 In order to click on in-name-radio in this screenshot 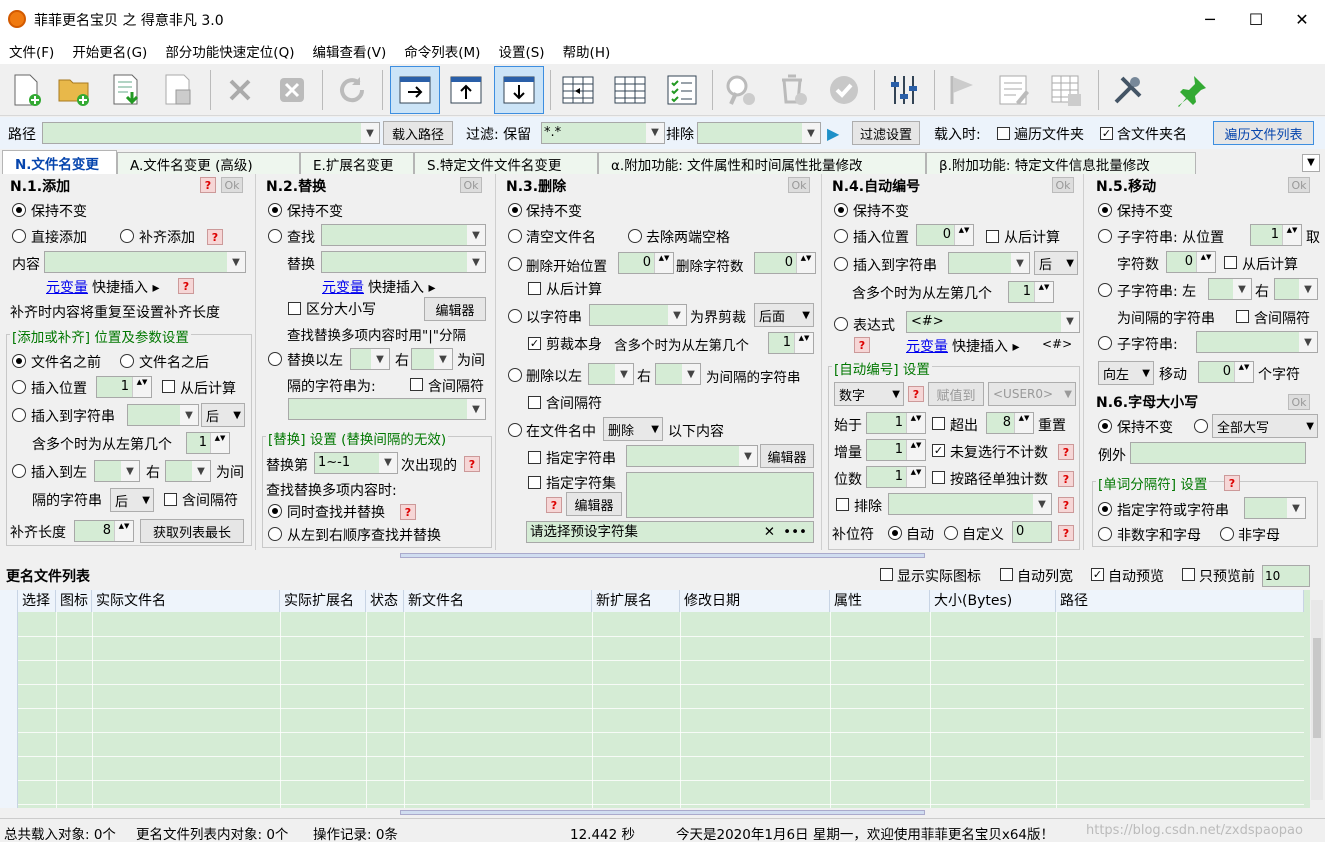, I will do `click(515, 430)`.